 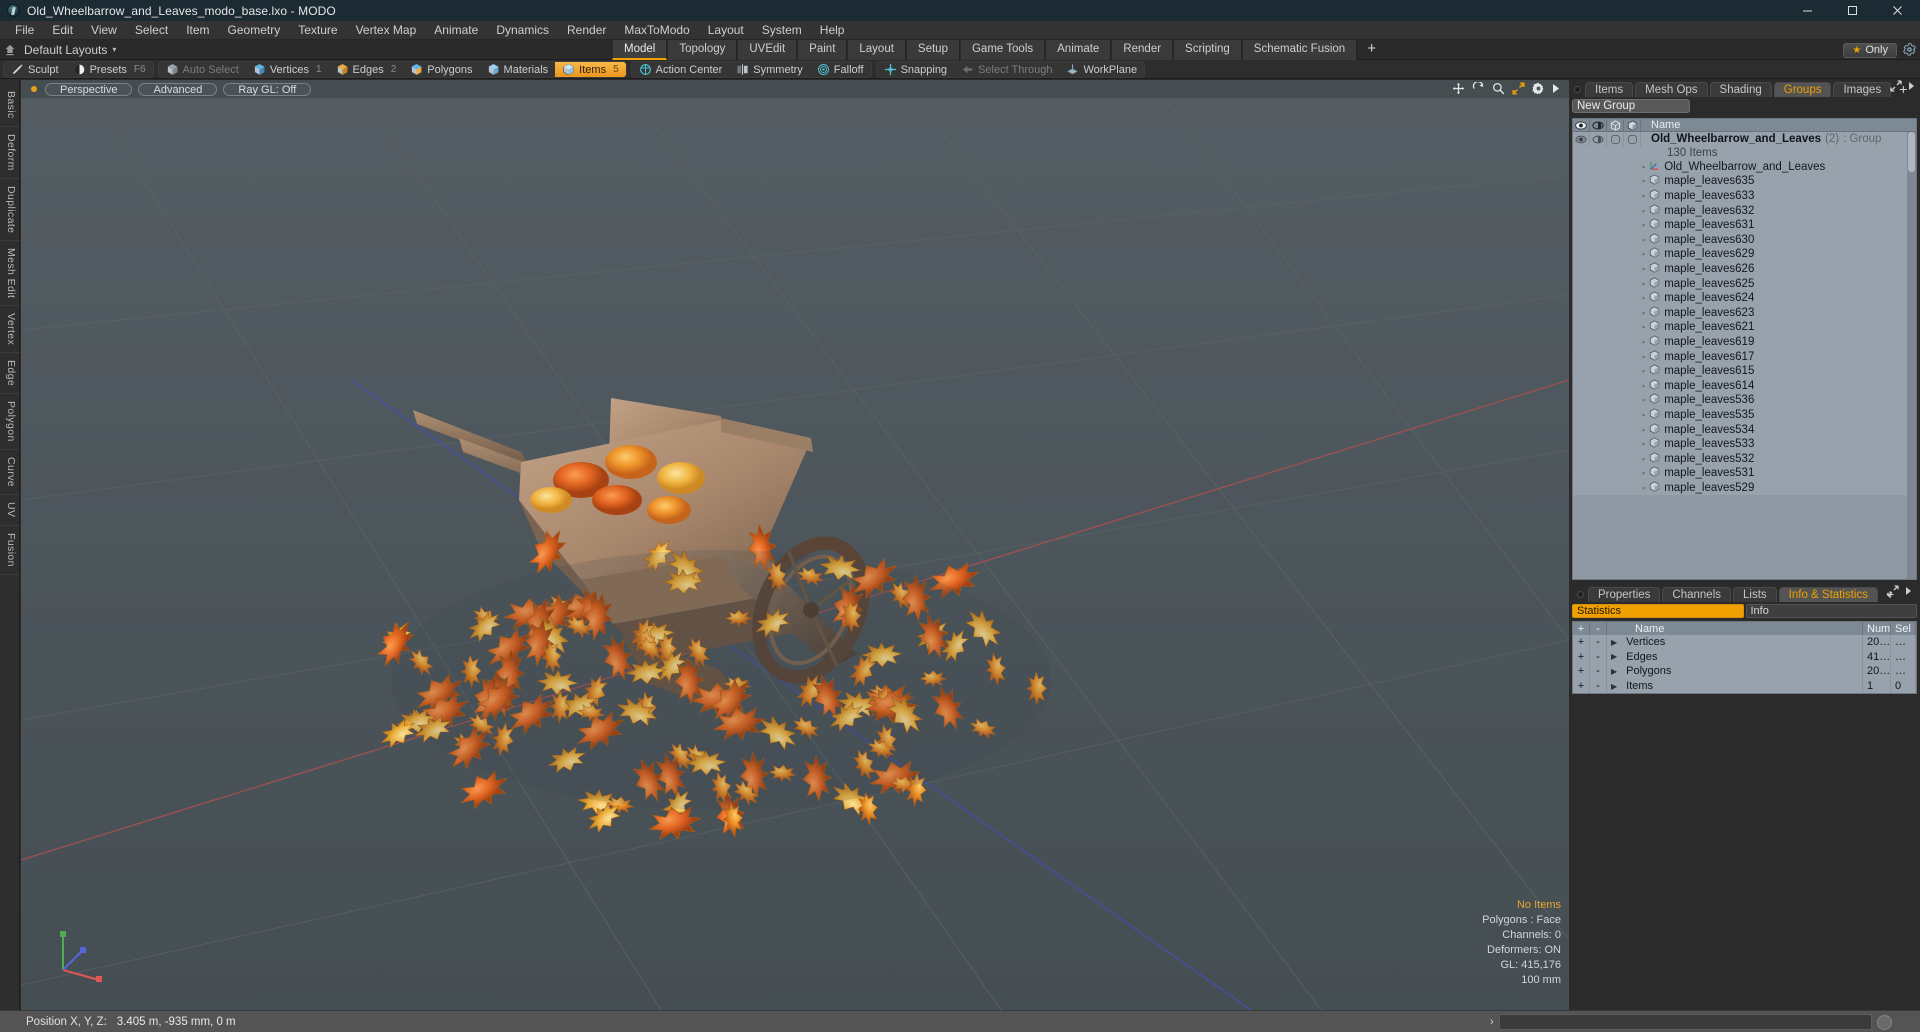 I want to click on list-item: ▪ maple_leaves531, so click(x=1744, y=473).